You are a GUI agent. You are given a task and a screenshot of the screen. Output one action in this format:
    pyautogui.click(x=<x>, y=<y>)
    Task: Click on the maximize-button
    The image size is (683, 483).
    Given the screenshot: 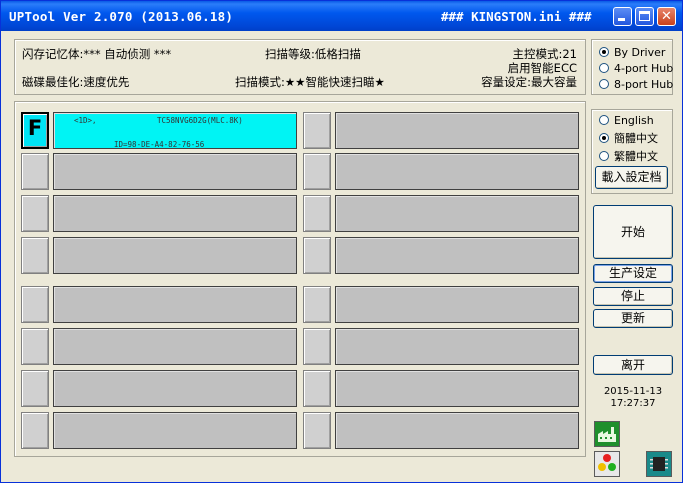 What is the action you would take?
    pyautogui.click(x=644, y=16)
    